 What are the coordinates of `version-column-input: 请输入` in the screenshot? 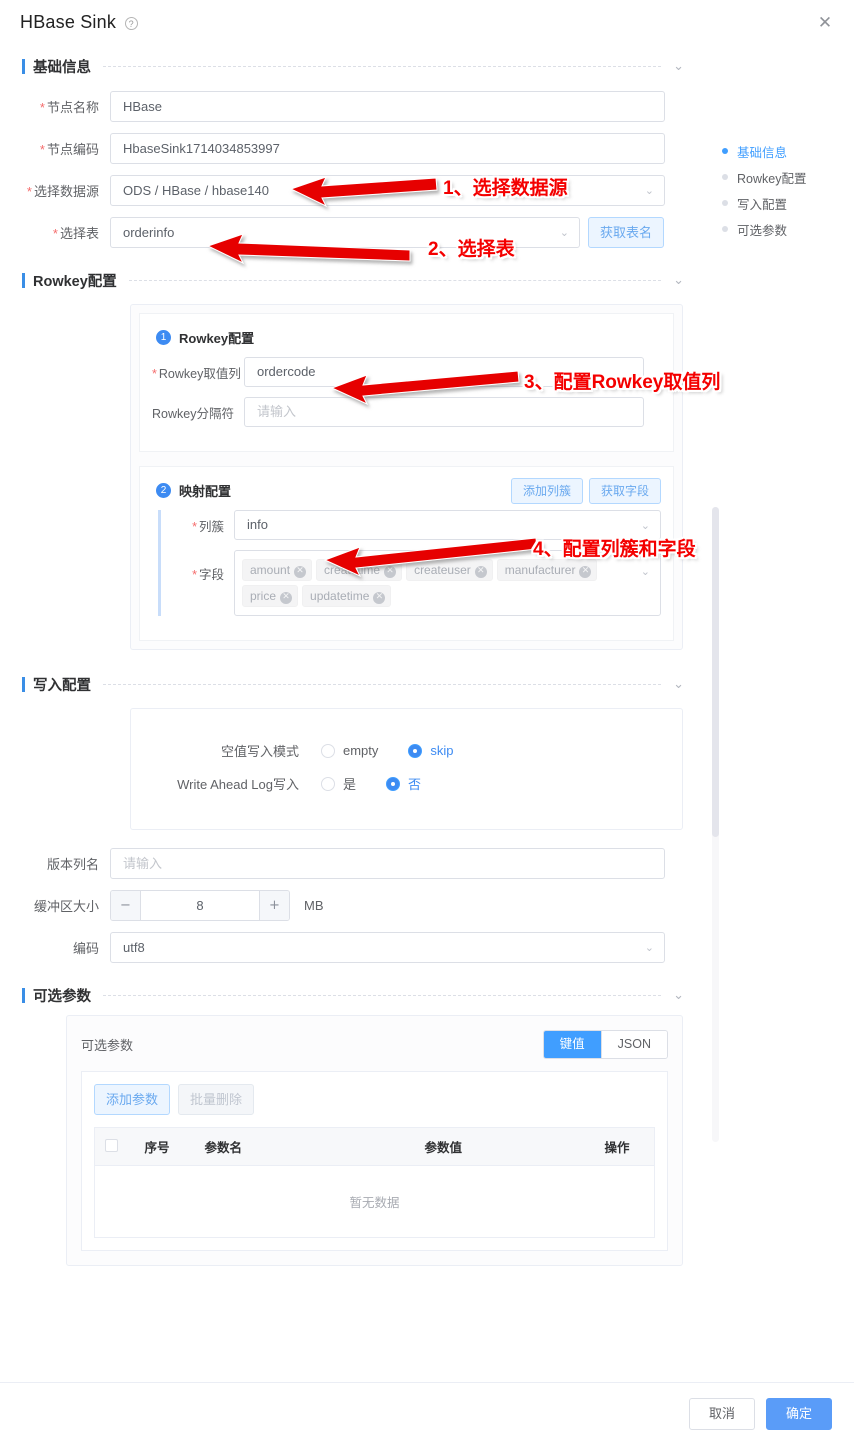 It's located at (387, 863).